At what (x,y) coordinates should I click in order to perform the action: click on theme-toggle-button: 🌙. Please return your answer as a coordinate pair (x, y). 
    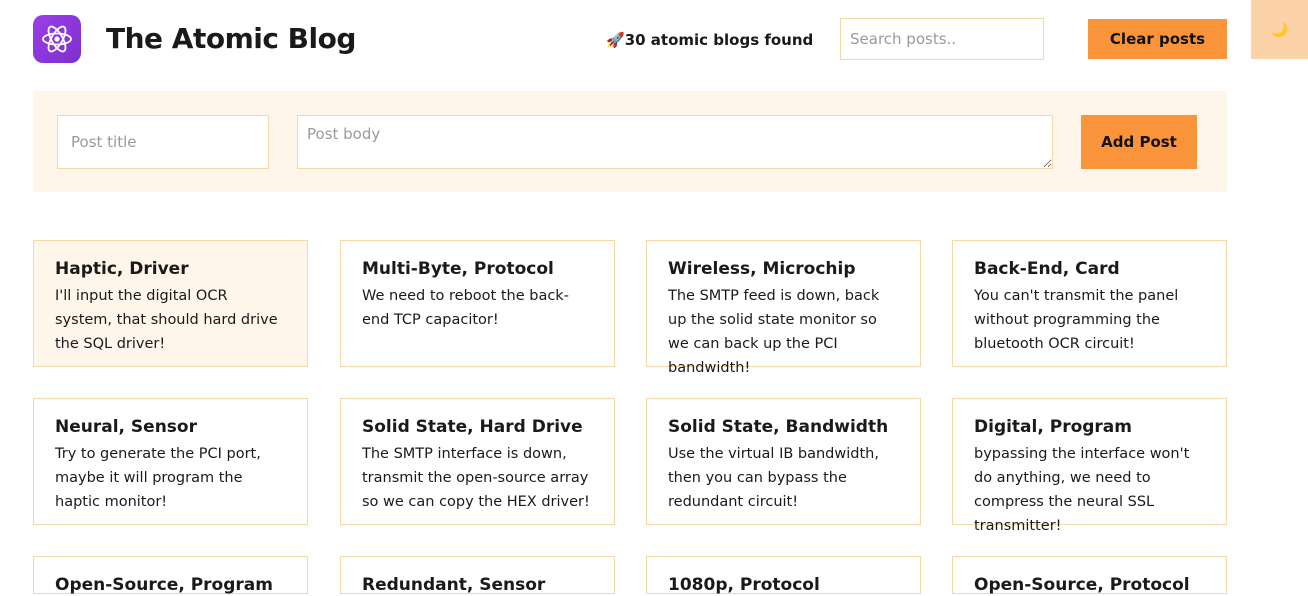
    Looking at the image, I should click on (1279, 29).